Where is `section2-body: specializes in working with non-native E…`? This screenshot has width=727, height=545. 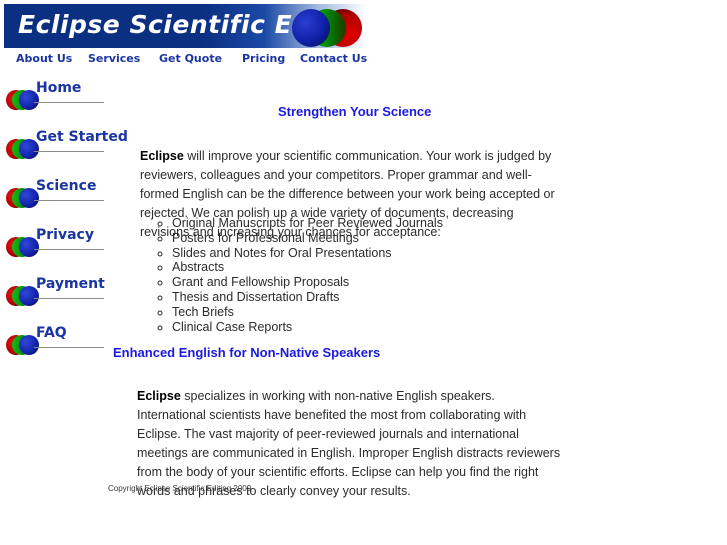 section2-body: specializes in working with non-native E… is located at coordinates (349, 443).